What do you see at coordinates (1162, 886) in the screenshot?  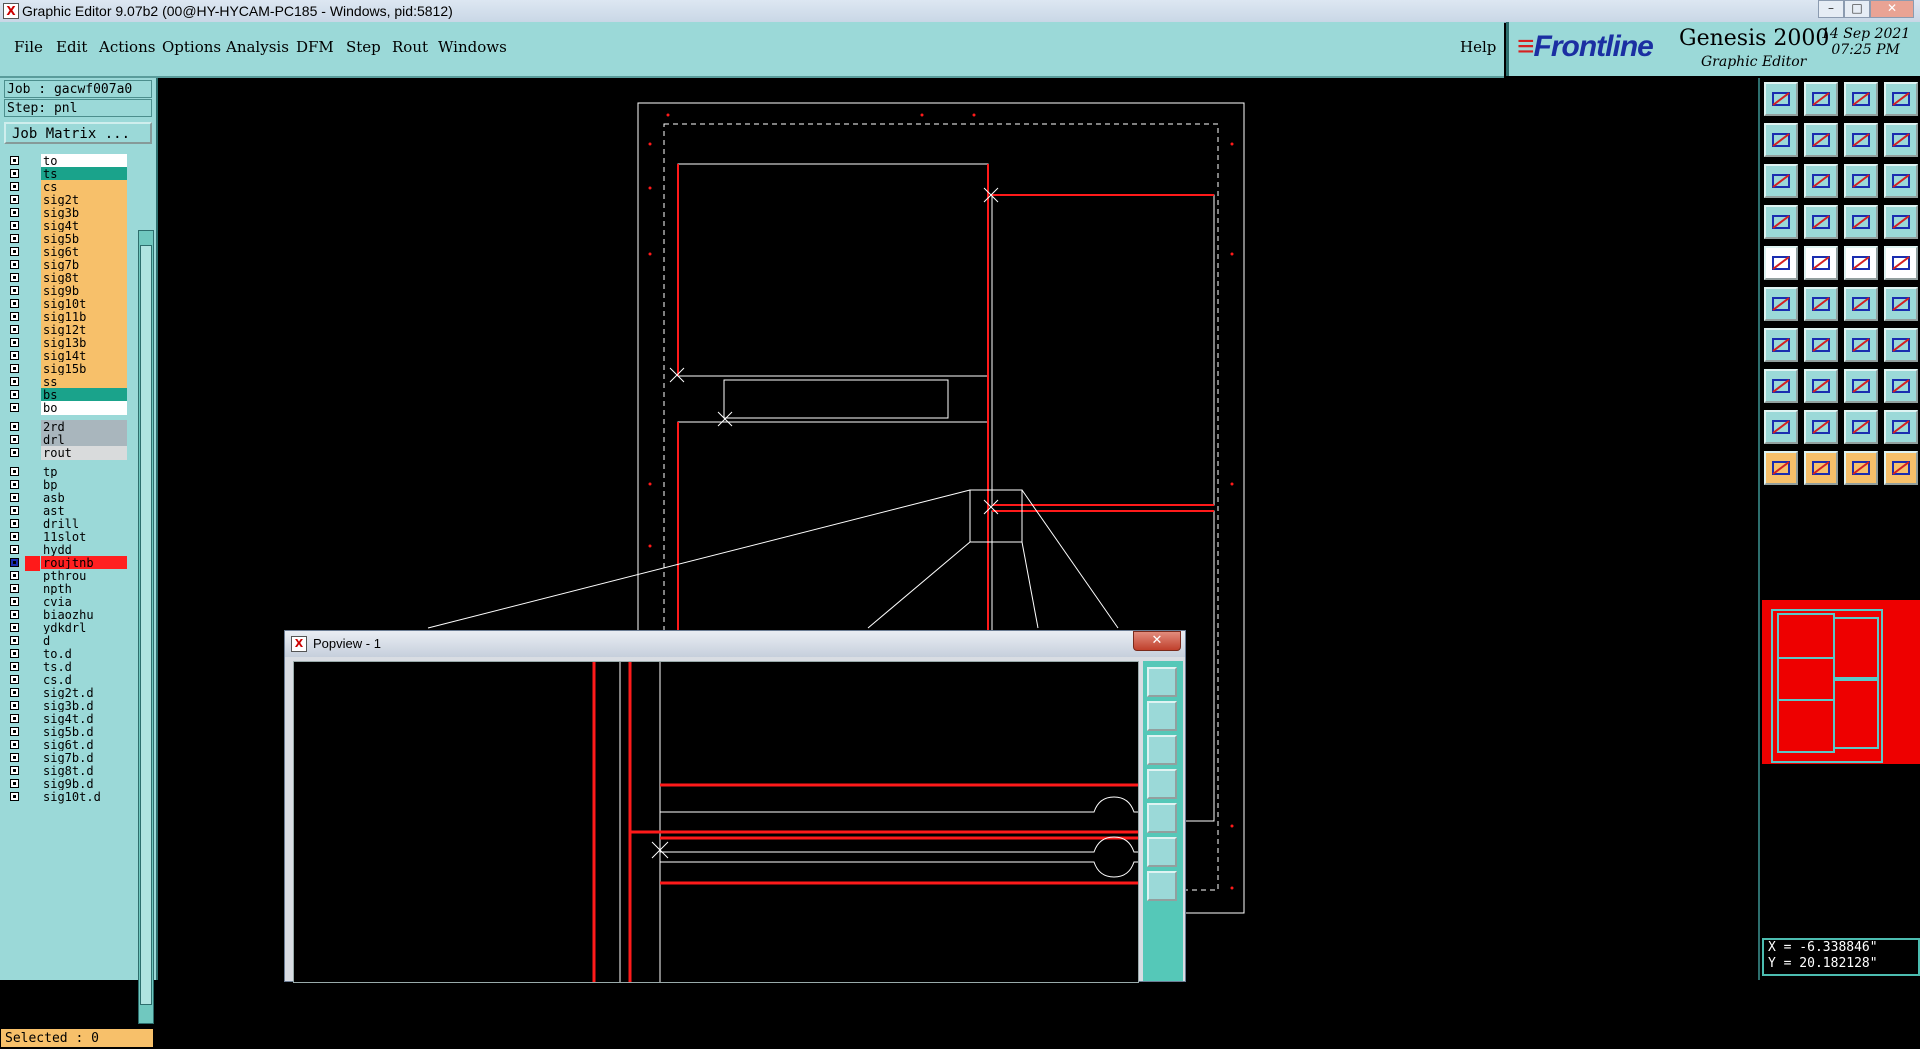 I see `popview-zoom-out-icon` at bounding box center [1162, 886].